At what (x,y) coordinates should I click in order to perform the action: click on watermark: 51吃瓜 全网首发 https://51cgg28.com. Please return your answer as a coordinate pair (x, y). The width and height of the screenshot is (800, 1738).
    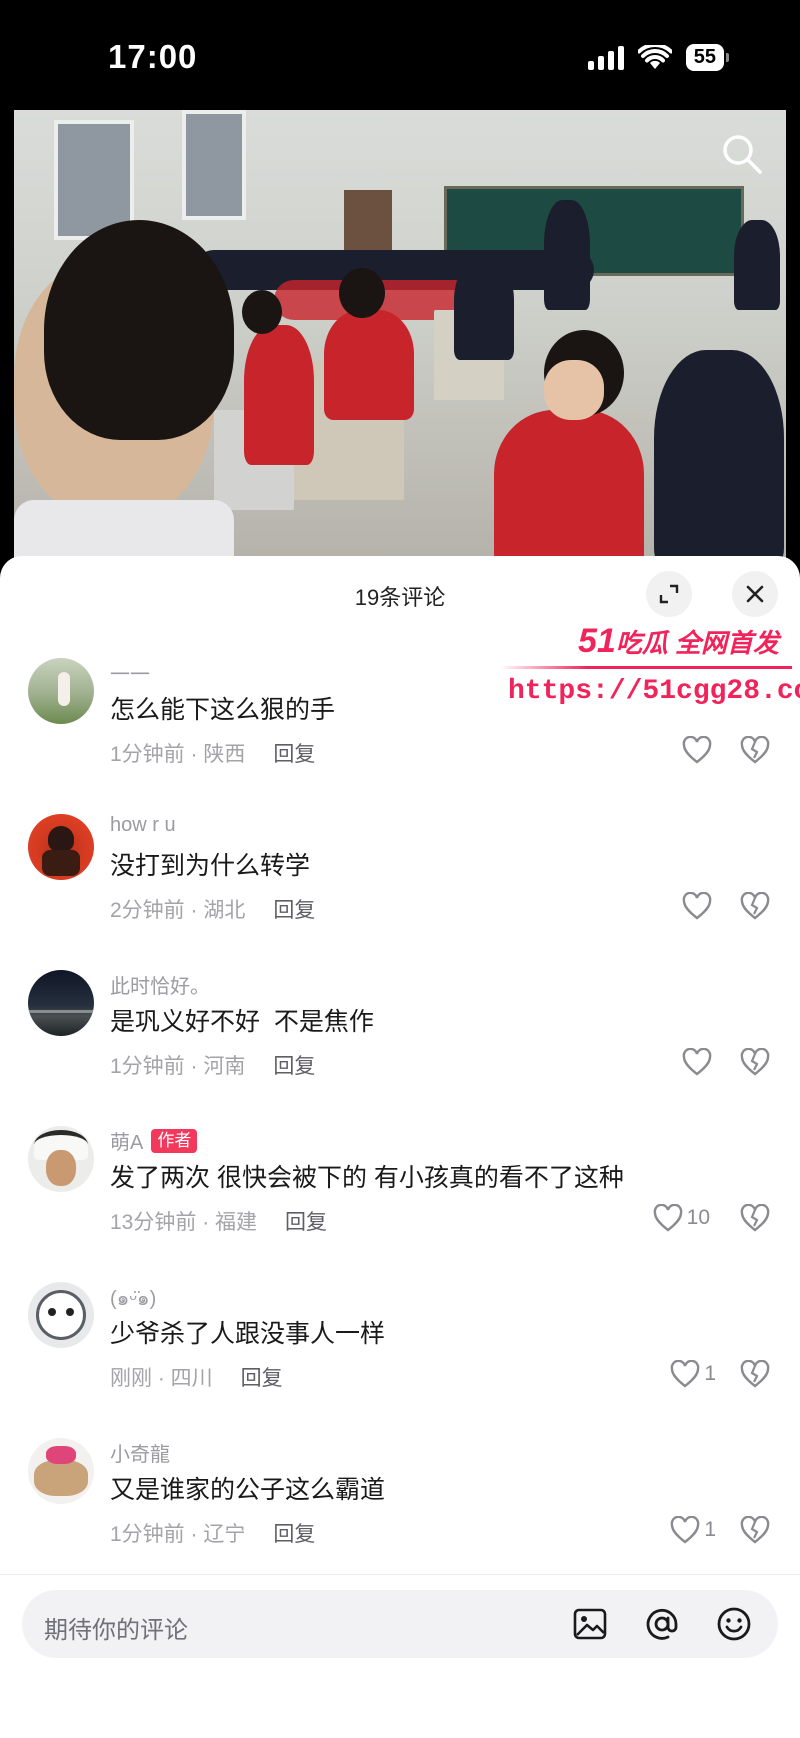
    Looking at the image, I should click on (650, 672).